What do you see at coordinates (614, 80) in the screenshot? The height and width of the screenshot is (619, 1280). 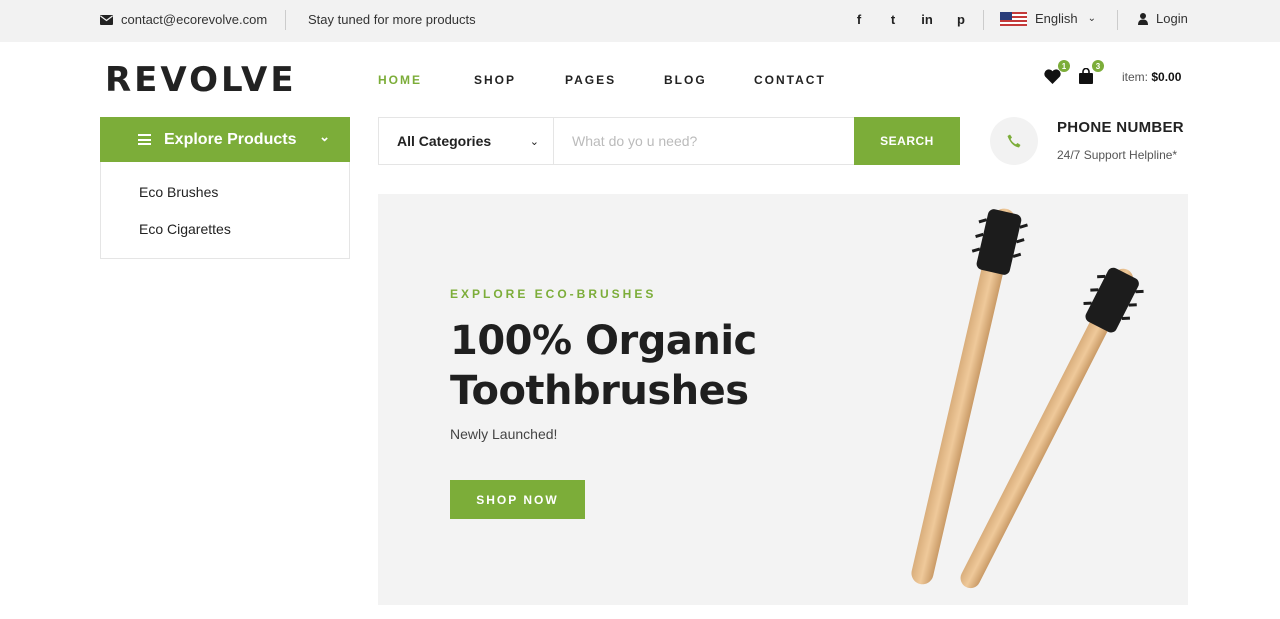 I see `nav-pages: PAGES` at bounding box center [614, 80].